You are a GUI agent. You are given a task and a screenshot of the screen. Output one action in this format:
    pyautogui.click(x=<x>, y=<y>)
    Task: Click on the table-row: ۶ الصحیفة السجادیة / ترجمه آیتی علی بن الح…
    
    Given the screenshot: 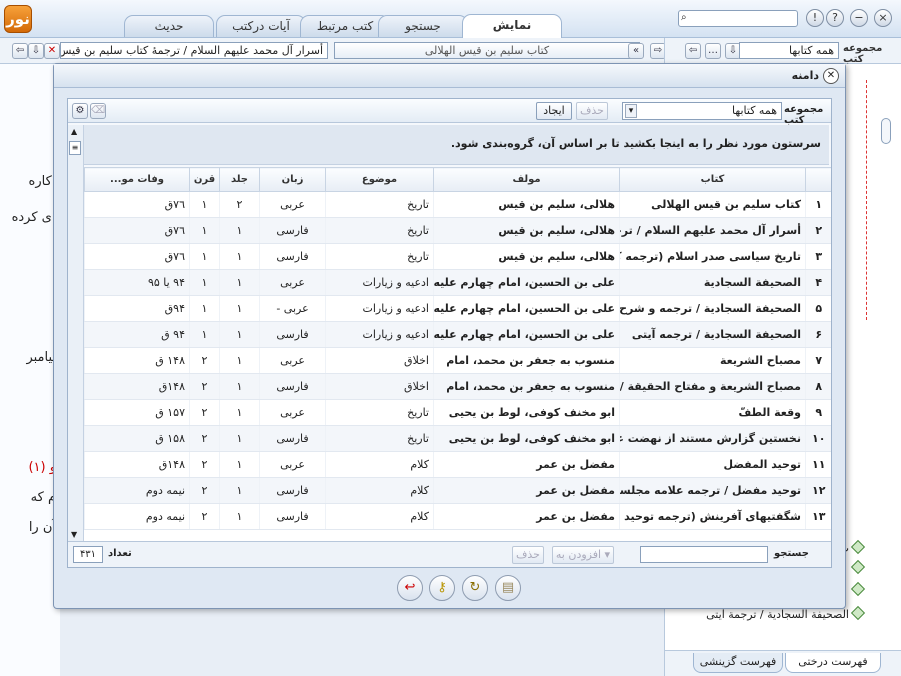 What is the action you would take?
    pyautogui.click(x=457, y=334)
    